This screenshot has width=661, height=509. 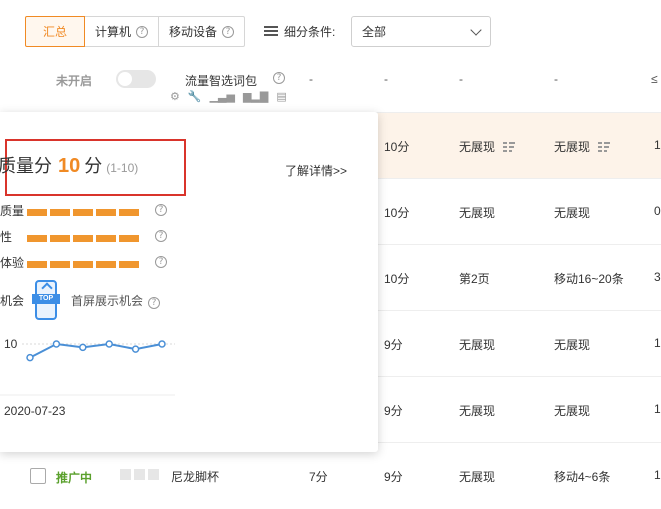 What do you see at coordinates (136, 79) in the screenshot?
I see `status-toggle` at bounding box center [136, 79].